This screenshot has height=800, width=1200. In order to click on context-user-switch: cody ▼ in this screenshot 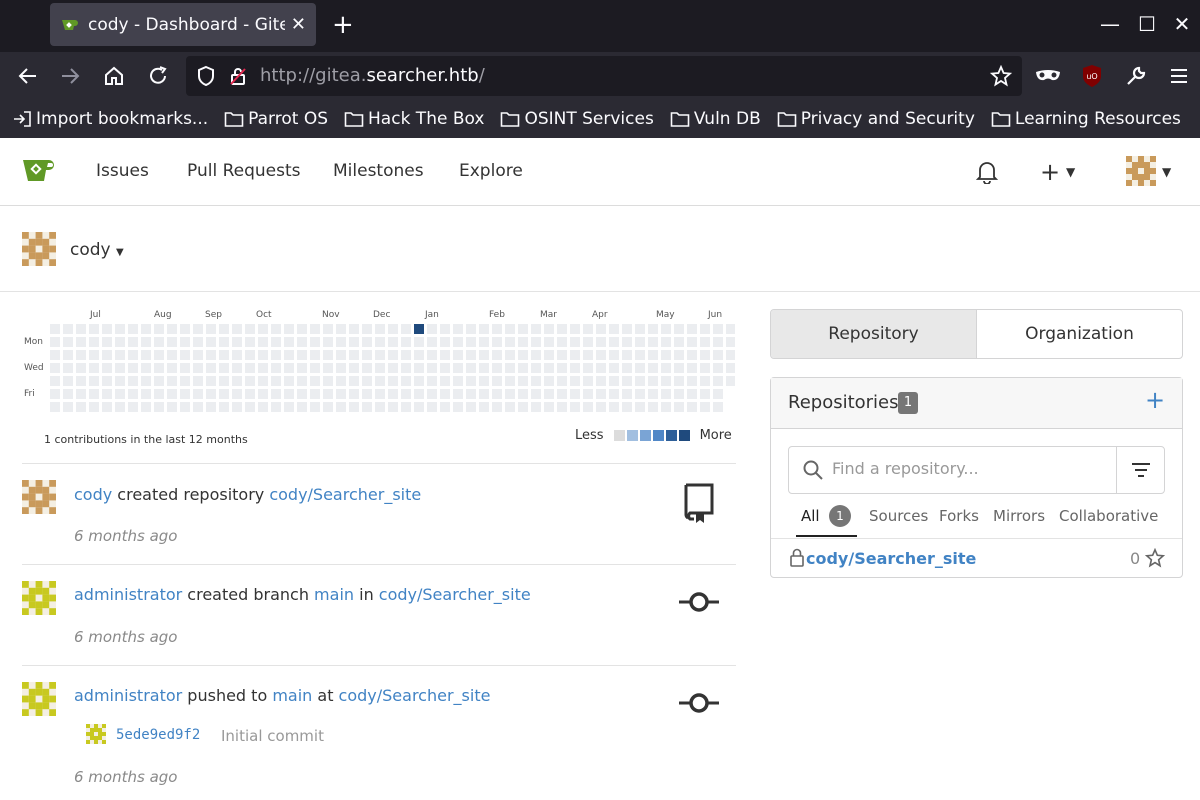, I will do `click(97, 250)`.